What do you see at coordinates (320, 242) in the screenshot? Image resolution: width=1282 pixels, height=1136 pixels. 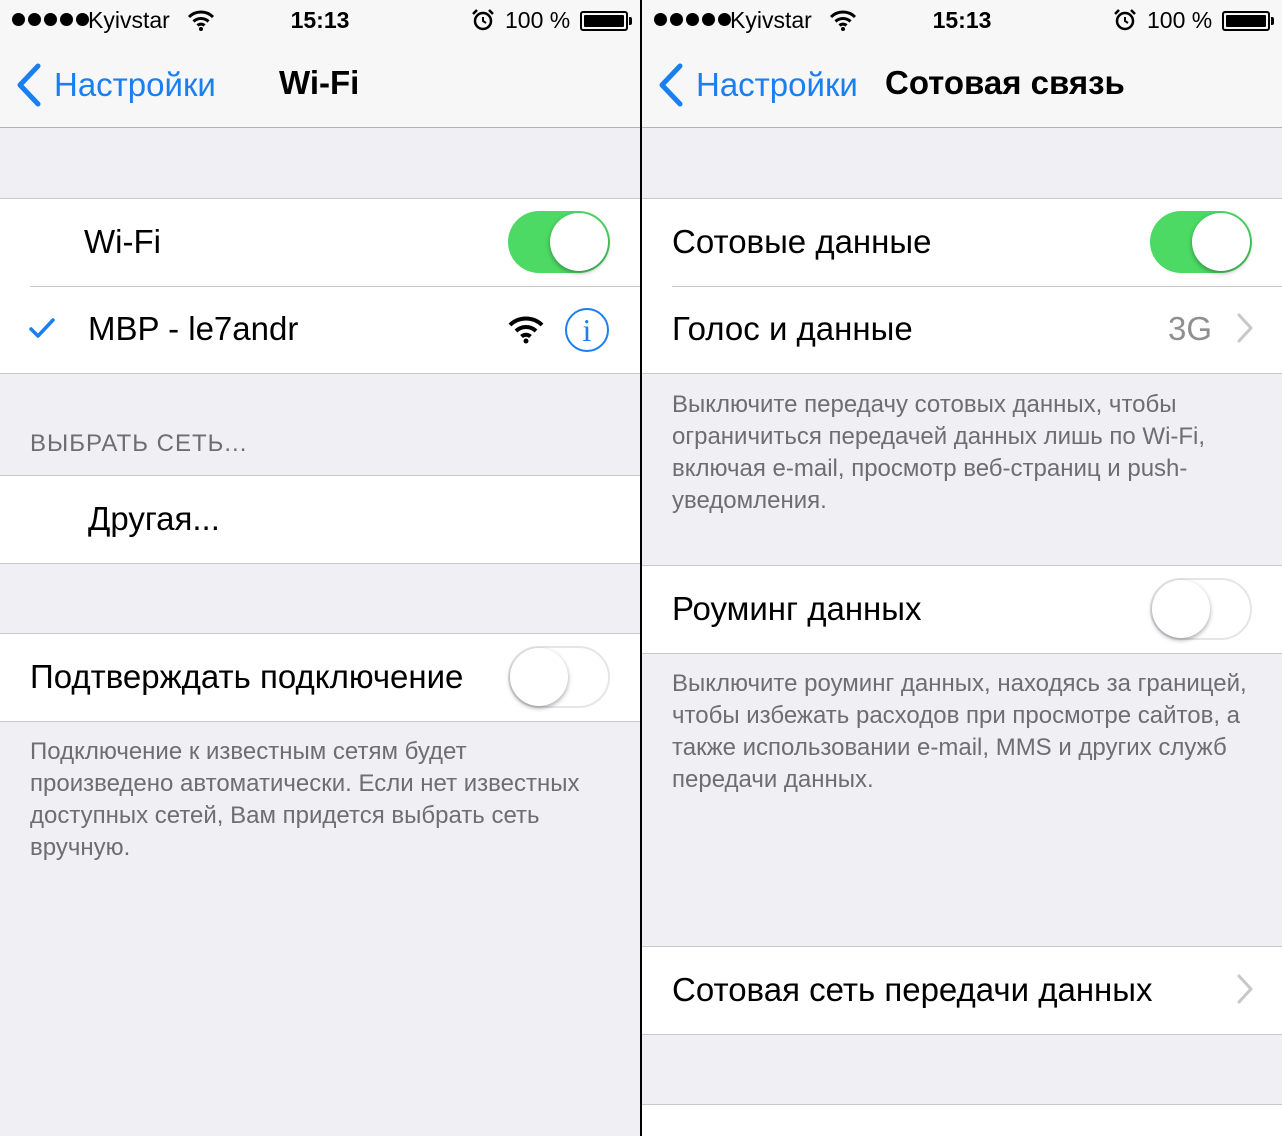 I see `wifi-toggle-row: Wi-Fi` at bounding box center [320, 242].